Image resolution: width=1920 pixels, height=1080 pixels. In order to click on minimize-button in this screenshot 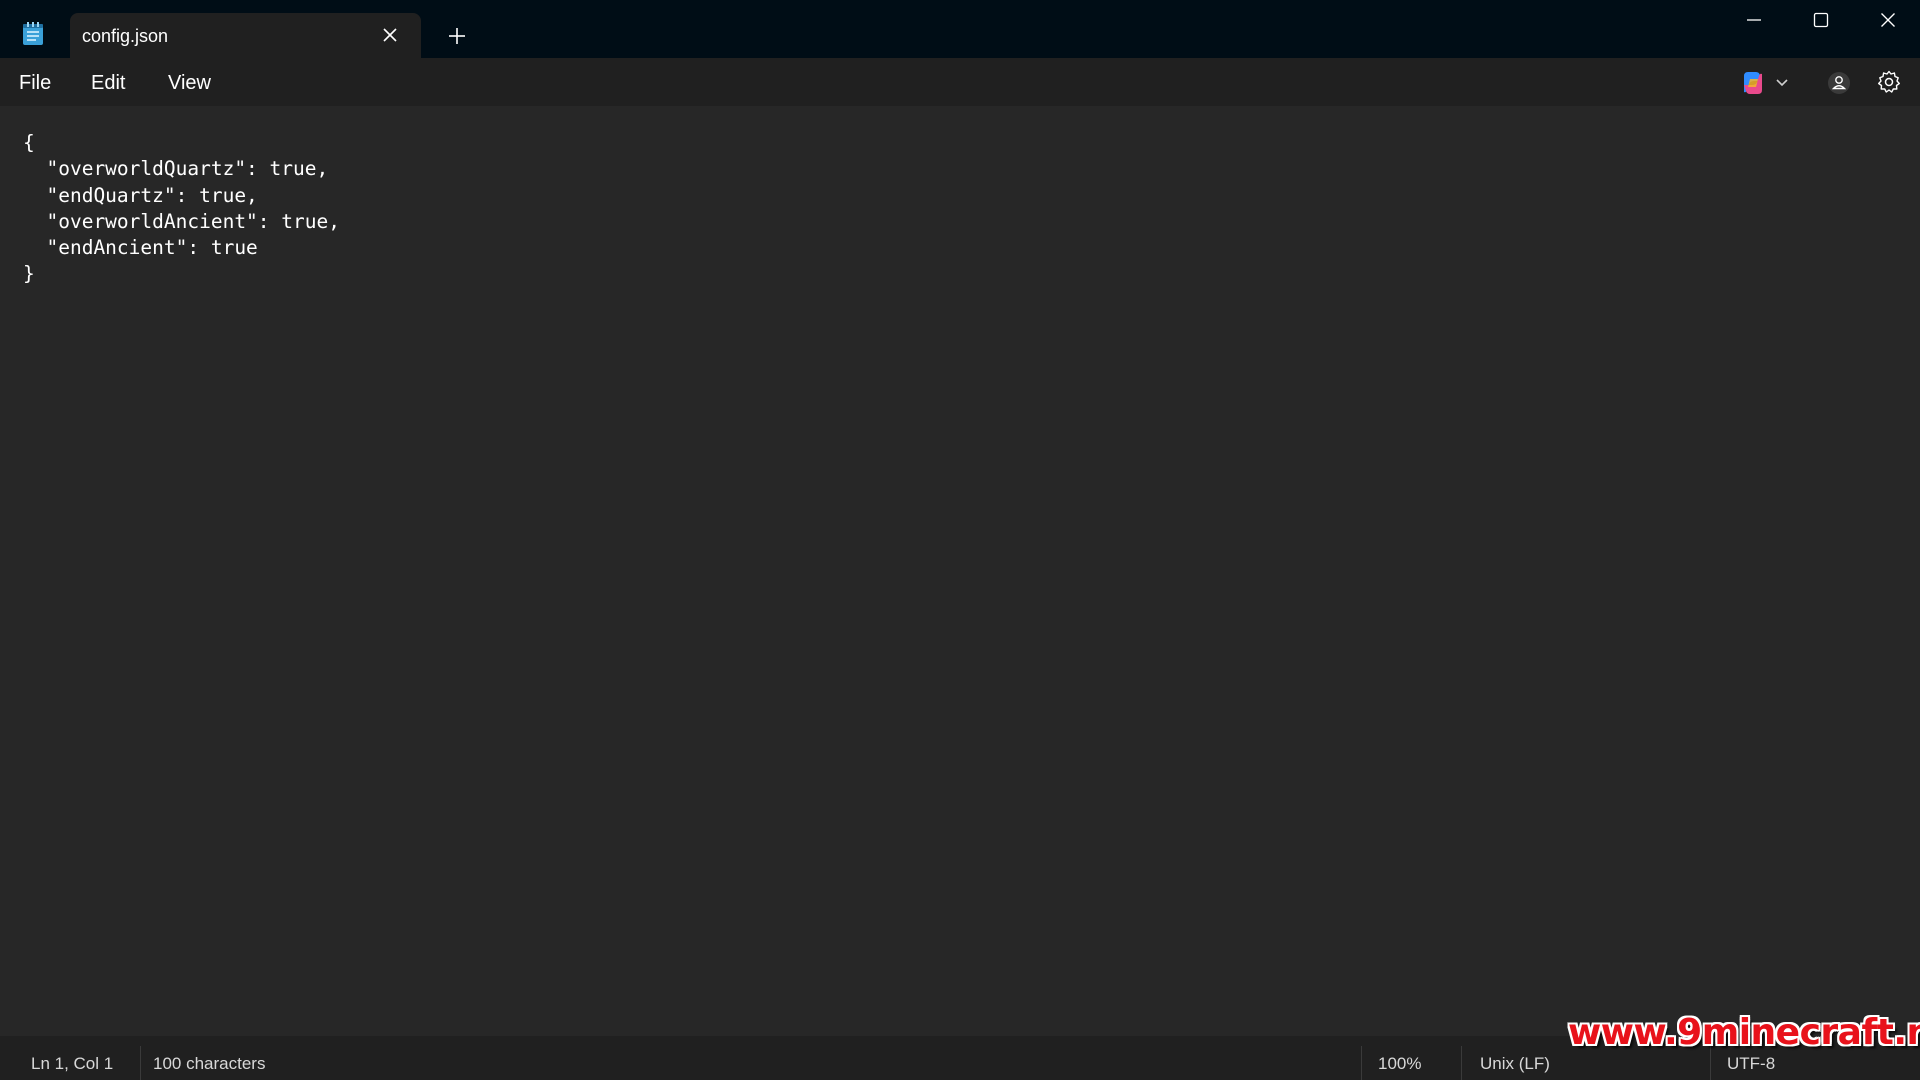, I will do `click(1754, 20)`.